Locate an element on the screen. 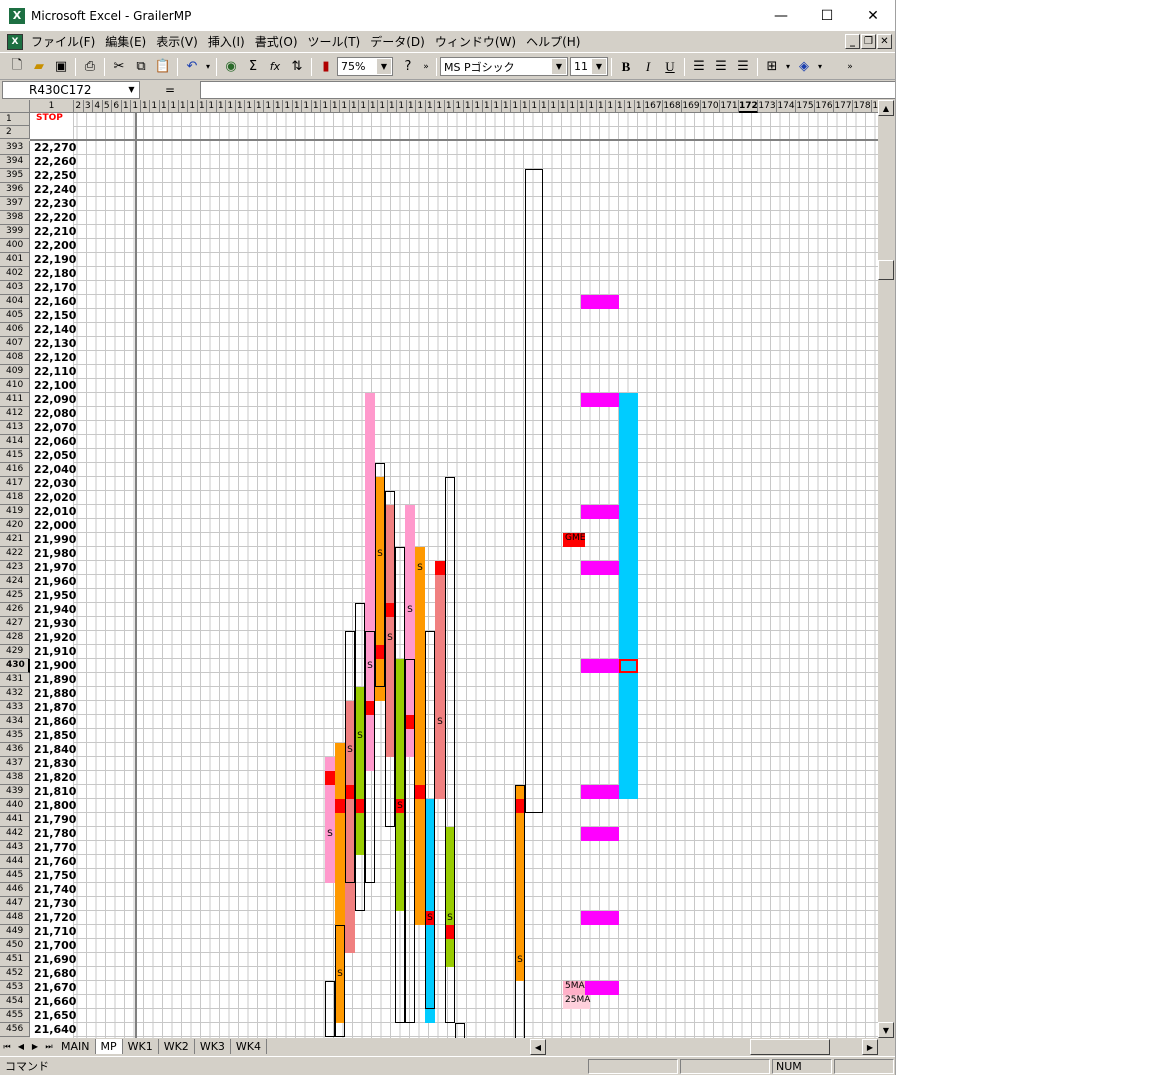 The image size is (1152, 1075). price-cell: 21,870 is located at coordinates (55, 708).